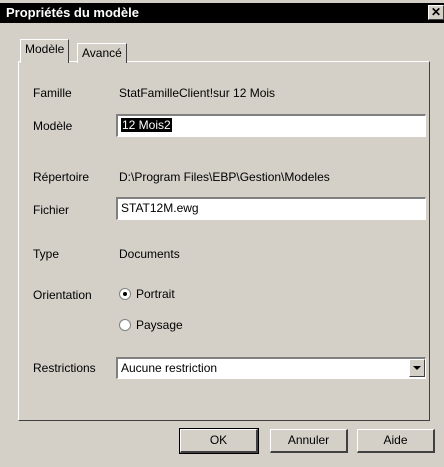 The height and width of the screenshot is (467, 444). What do you see at coordinates (222, 13) in the screenshot?
I see `title-bar: Propriétés du modèle ✕` at bounding box center [222, 13].